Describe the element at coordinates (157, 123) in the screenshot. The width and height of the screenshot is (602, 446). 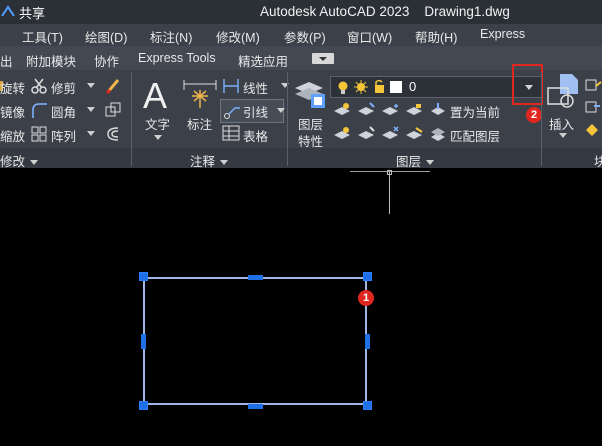
I see `text-button: 文字` at that location.